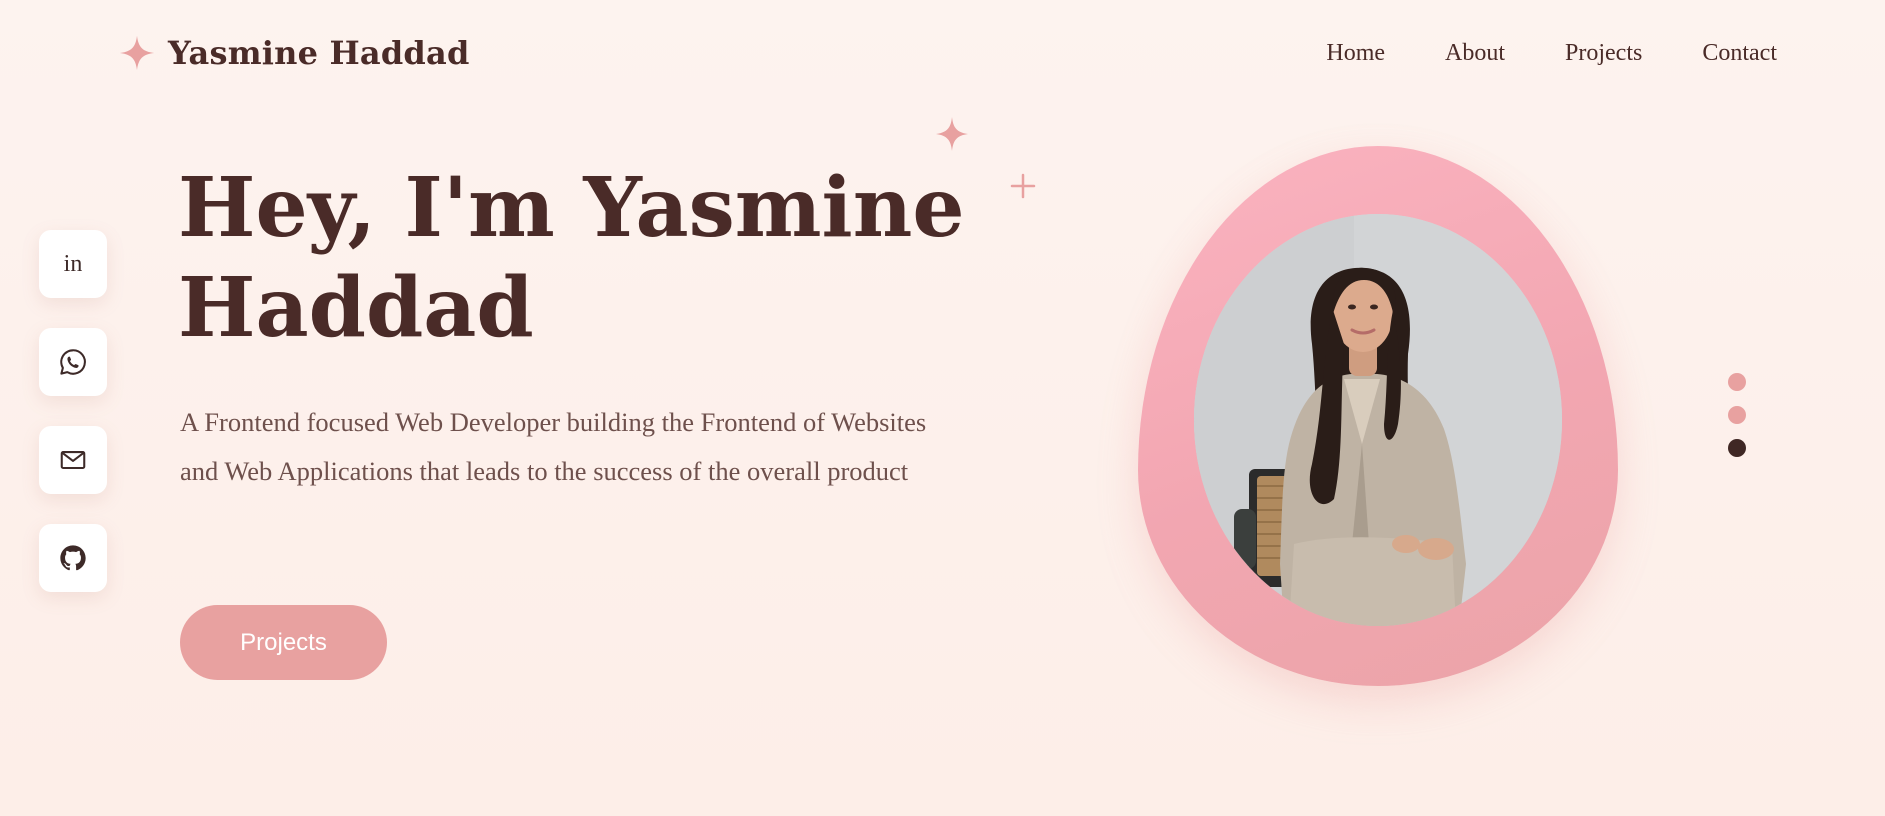 Image resolution: width=1885 pixels, height=816 pixels. Describe the element at coordinates (571, 208) in the screenshot. I see `headline-line-1: Hey, I'm Yasmine` at that location.